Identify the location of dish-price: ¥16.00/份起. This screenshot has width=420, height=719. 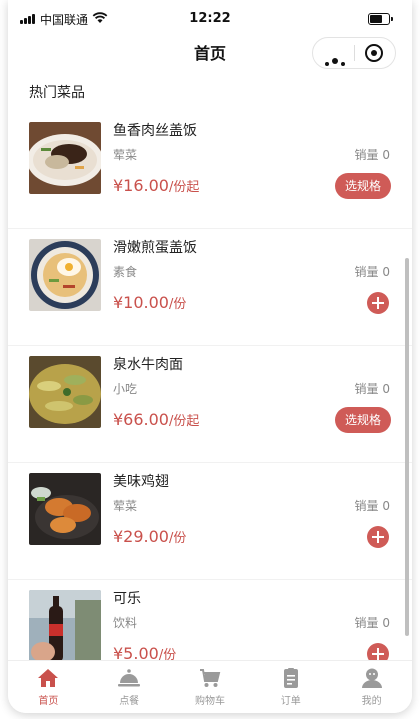
(156, 185).